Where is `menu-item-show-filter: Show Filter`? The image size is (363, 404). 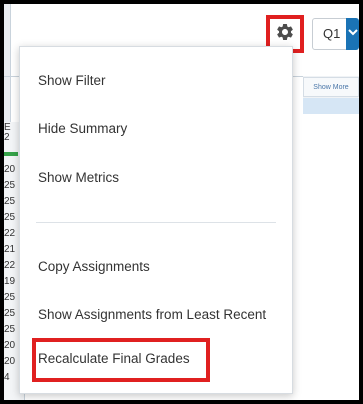 menu-item-show-filter: Show Filter is located at coordinates (156, 81).